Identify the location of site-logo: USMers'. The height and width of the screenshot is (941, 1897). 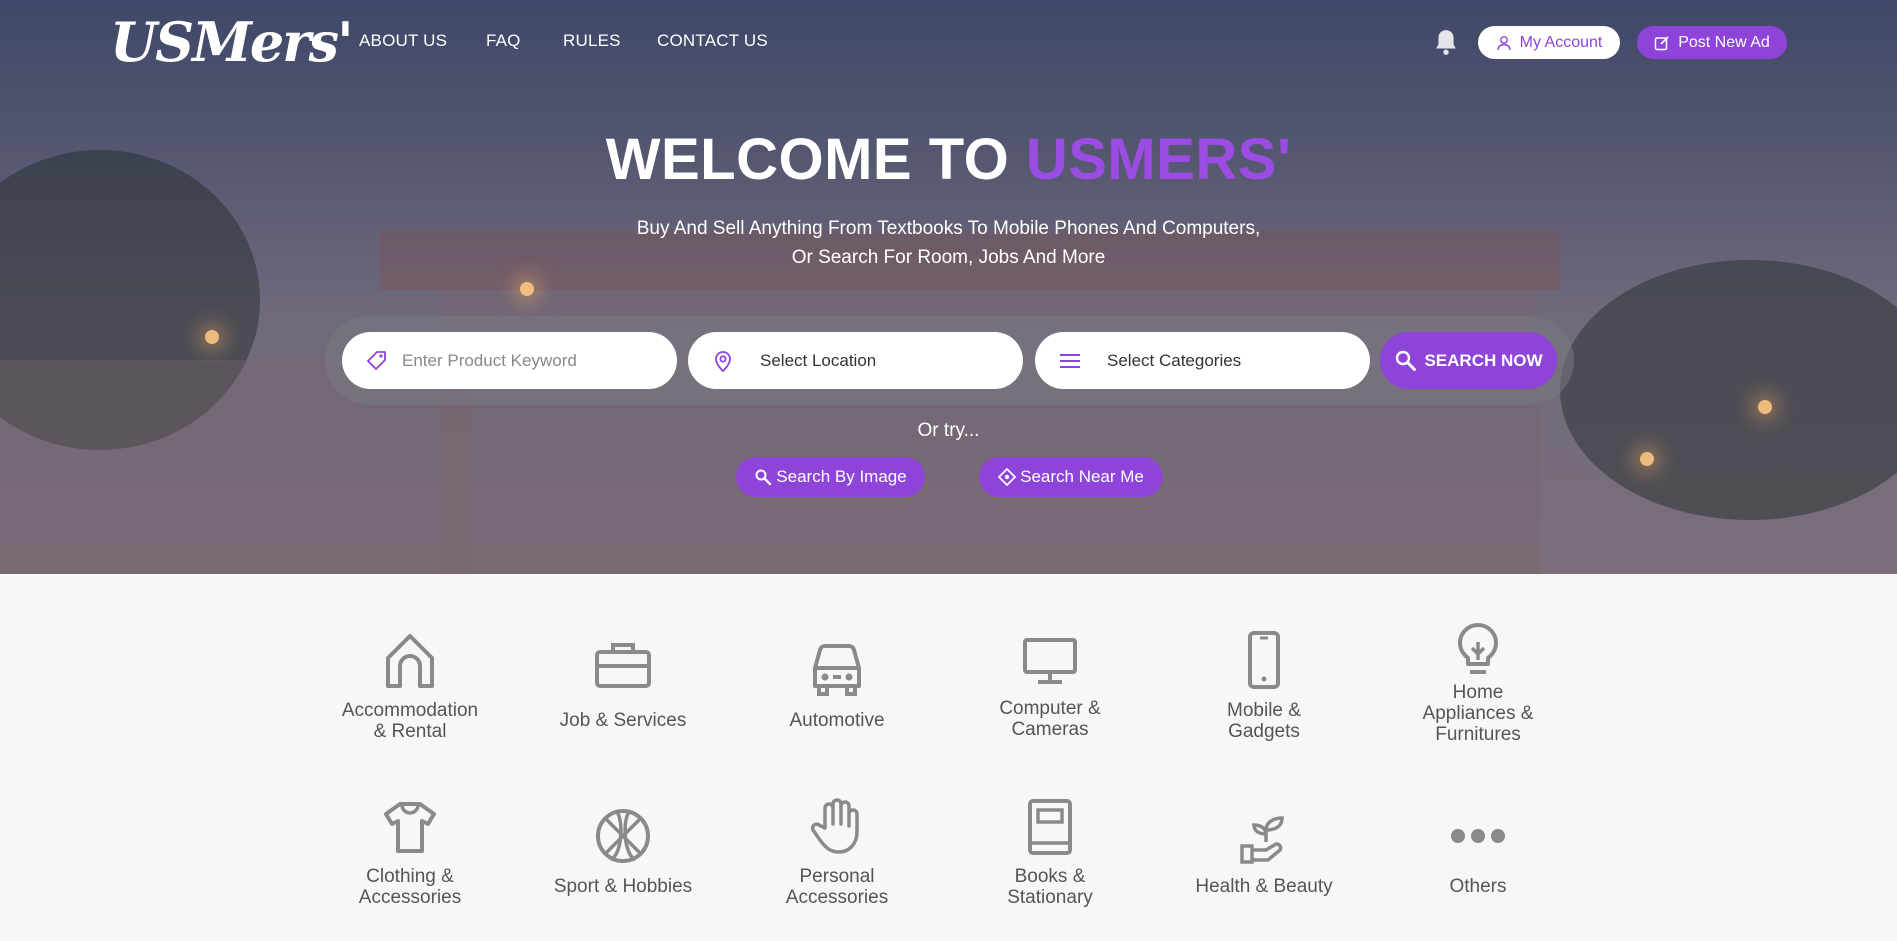
(232, 42).